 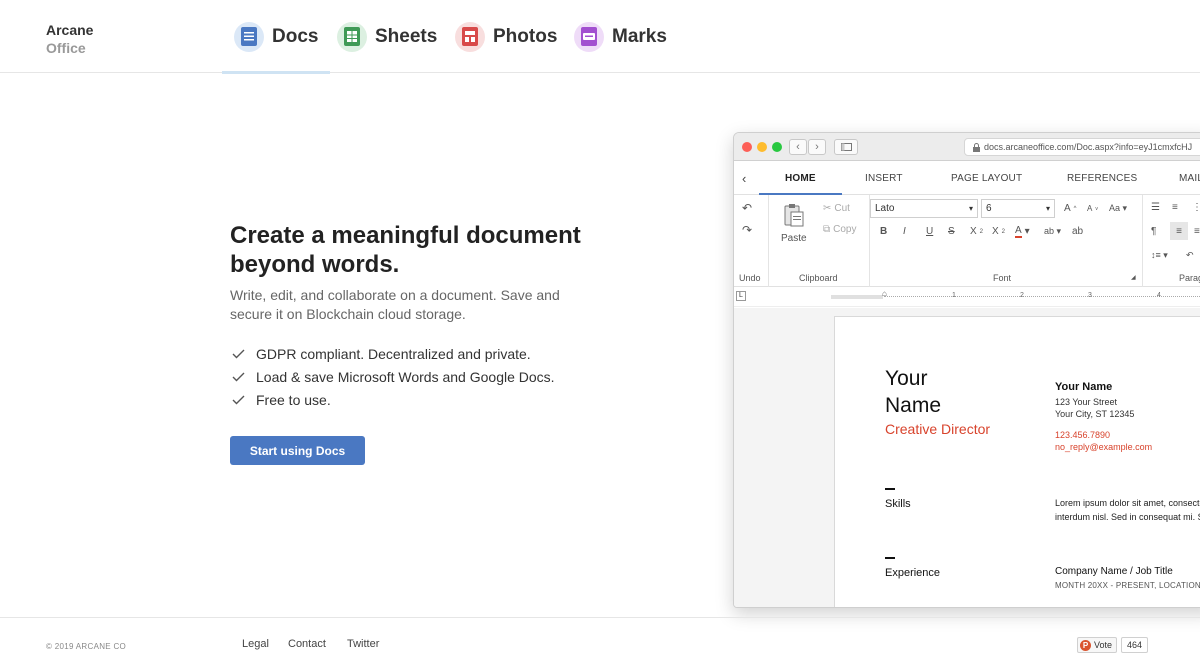 I want to click on close-dot-icon, so click(x=747, y=147).